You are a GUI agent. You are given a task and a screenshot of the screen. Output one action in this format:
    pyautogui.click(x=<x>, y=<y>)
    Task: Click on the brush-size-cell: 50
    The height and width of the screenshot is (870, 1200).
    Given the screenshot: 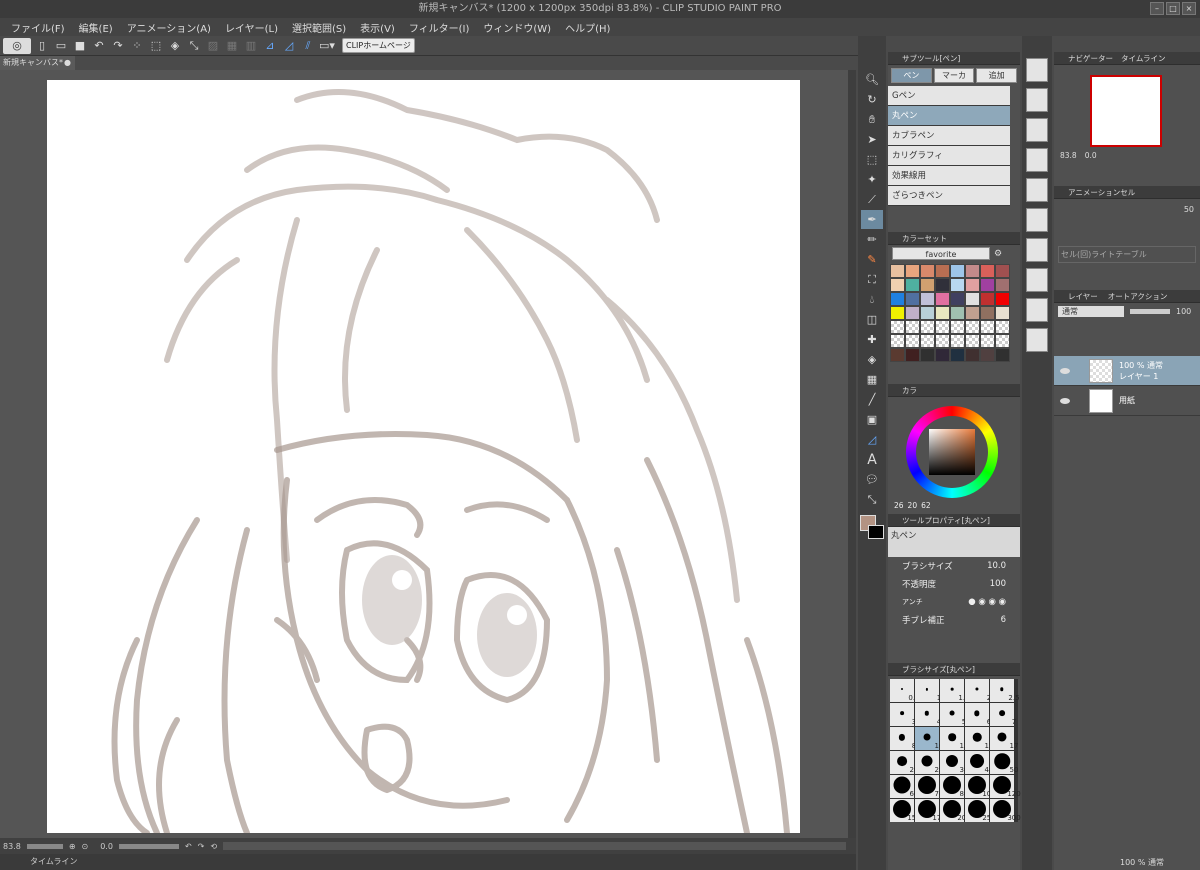 What is the action you would take?
    pyautogui.click(x=1004, y=762)
    